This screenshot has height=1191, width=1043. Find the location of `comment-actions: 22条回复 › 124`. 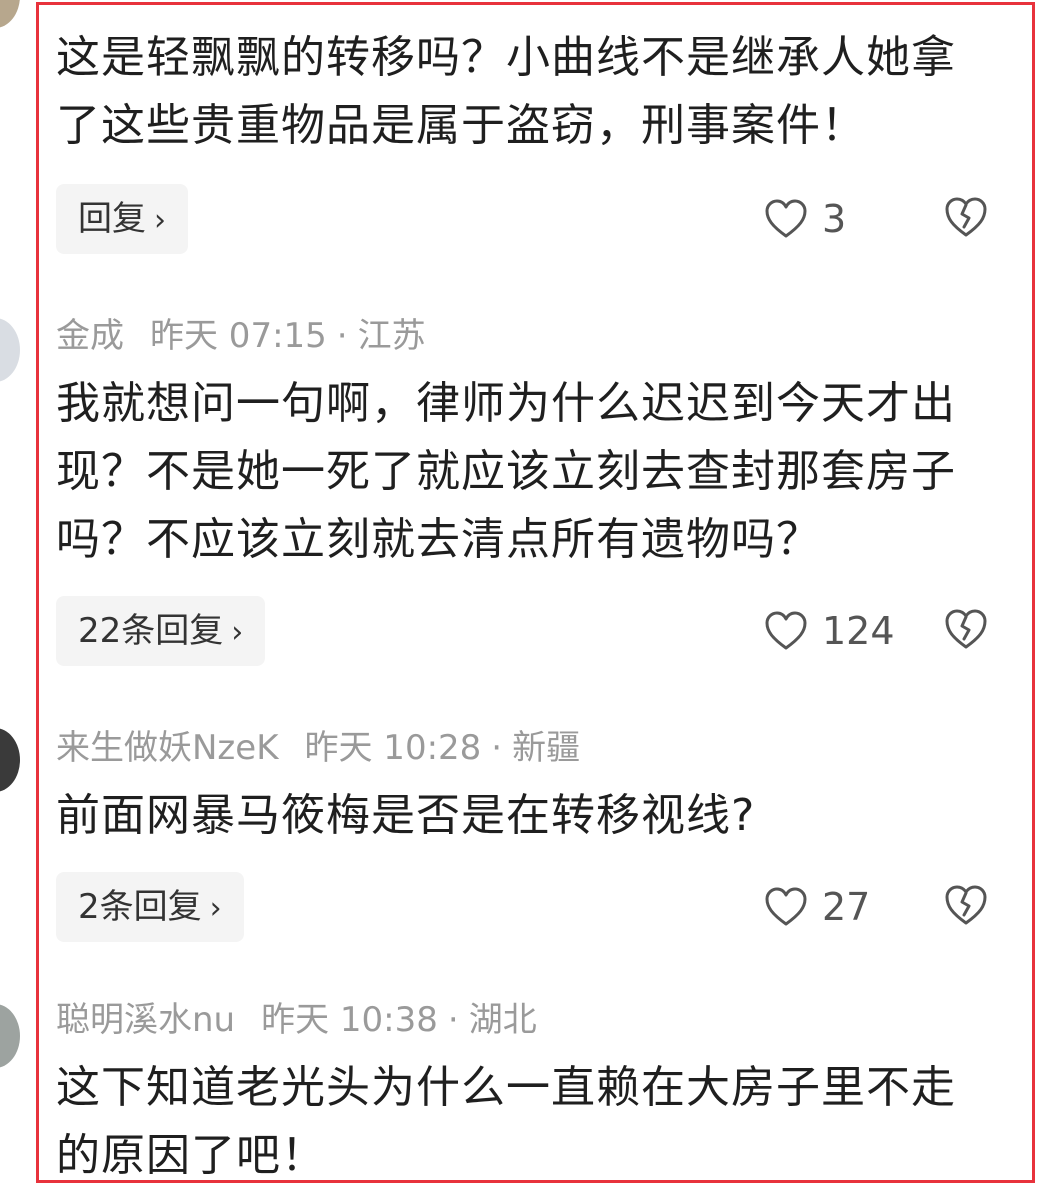

comment-actions: 22条回复 › 124 is located at coordinates (531, 631).